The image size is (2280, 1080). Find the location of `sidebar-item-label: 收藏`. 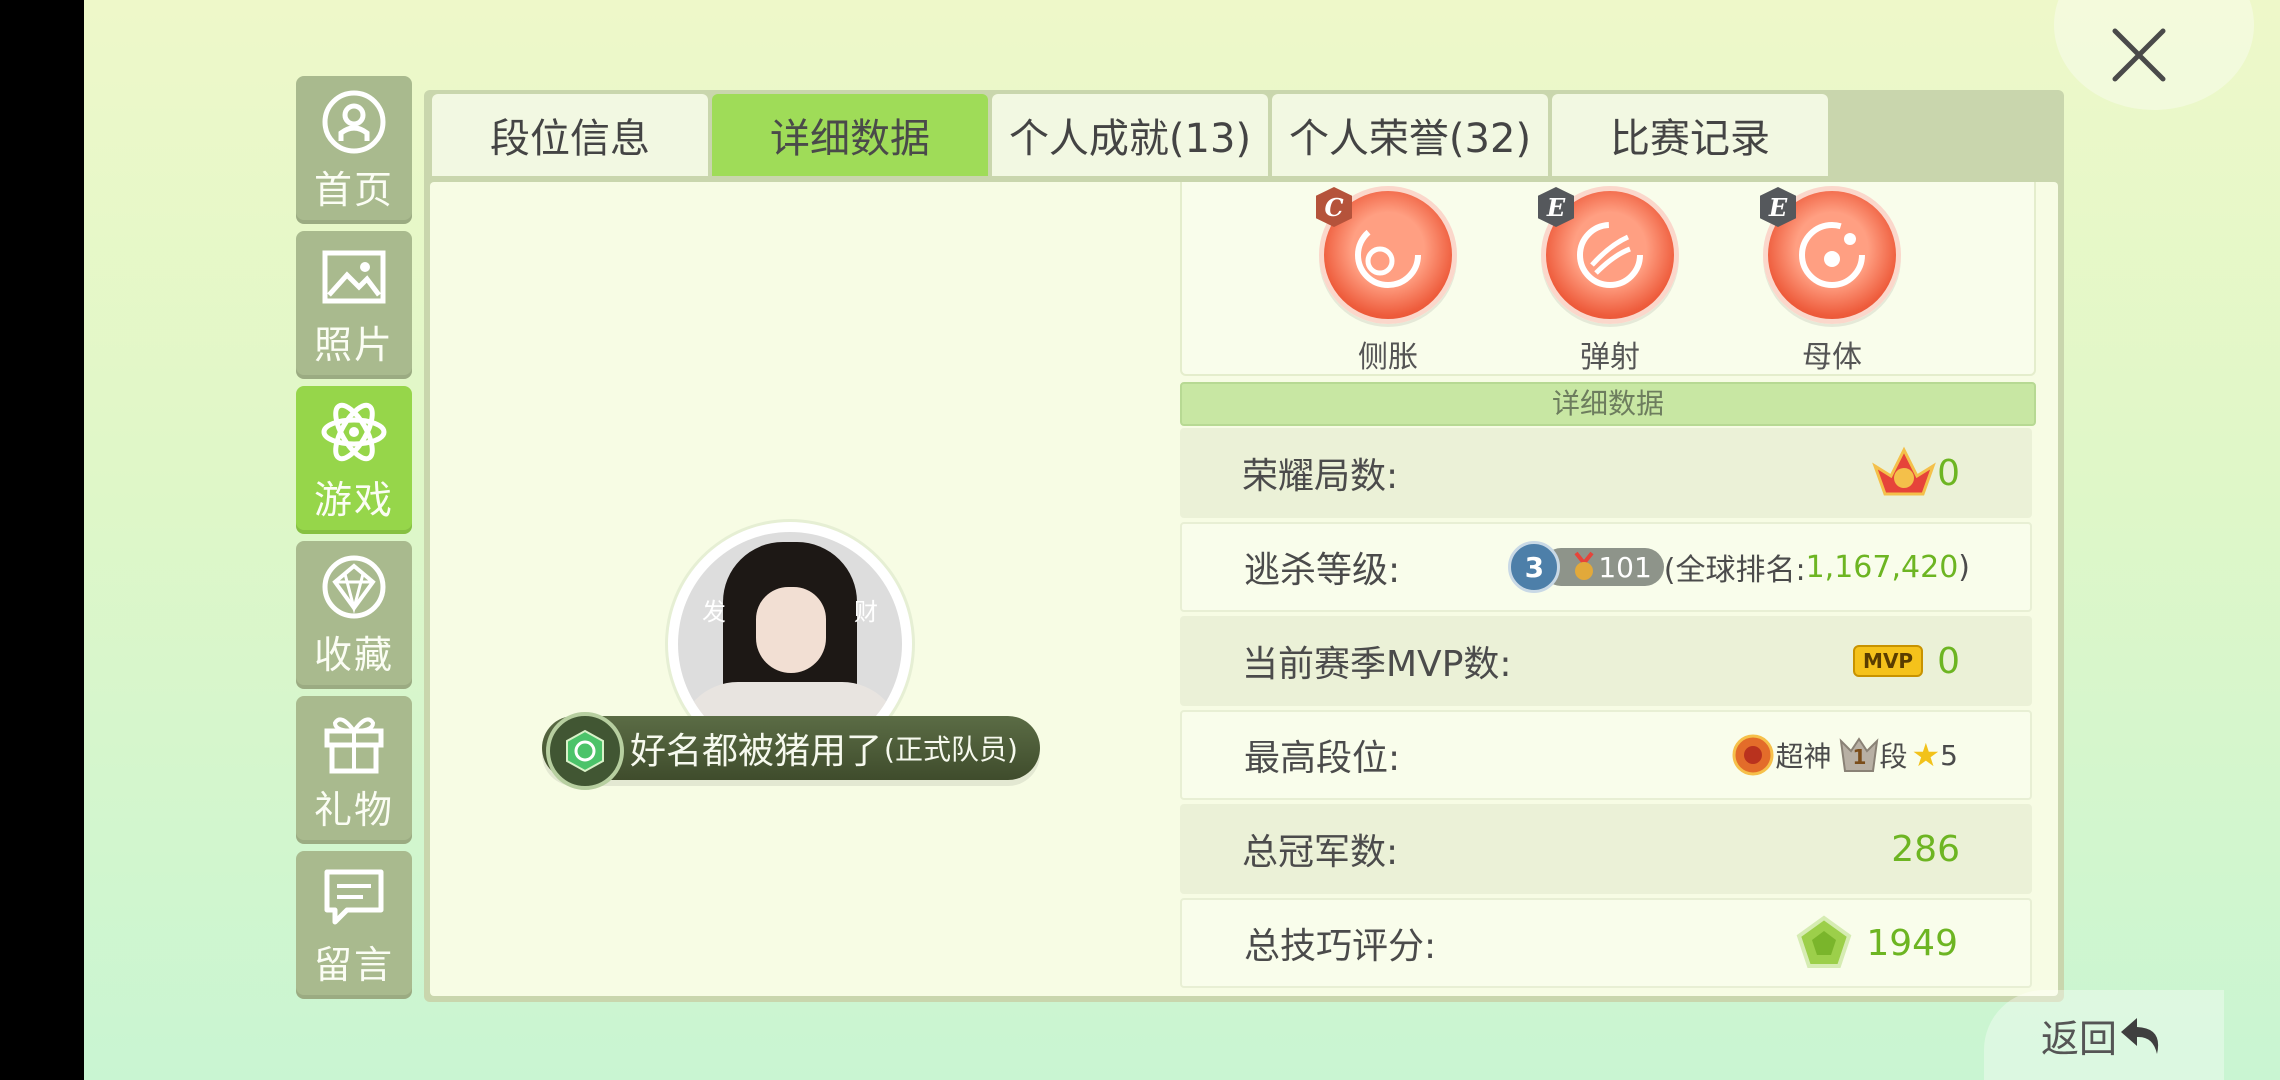

sidebar-item-label: 收藏 is located at coordinates (353, 654).